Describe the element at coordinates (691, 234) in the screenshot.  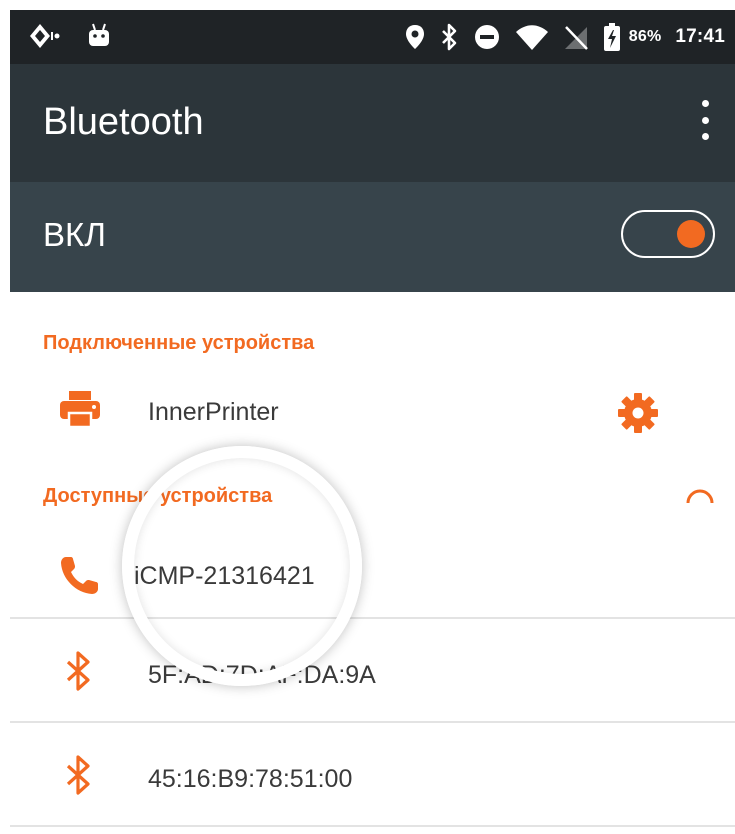
I see `switch-knob` at that location.